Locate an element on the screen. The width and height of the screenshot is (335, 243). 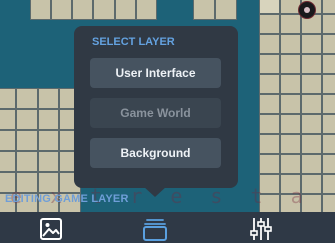
settings-tool-button is located at coordinates (261, 229).